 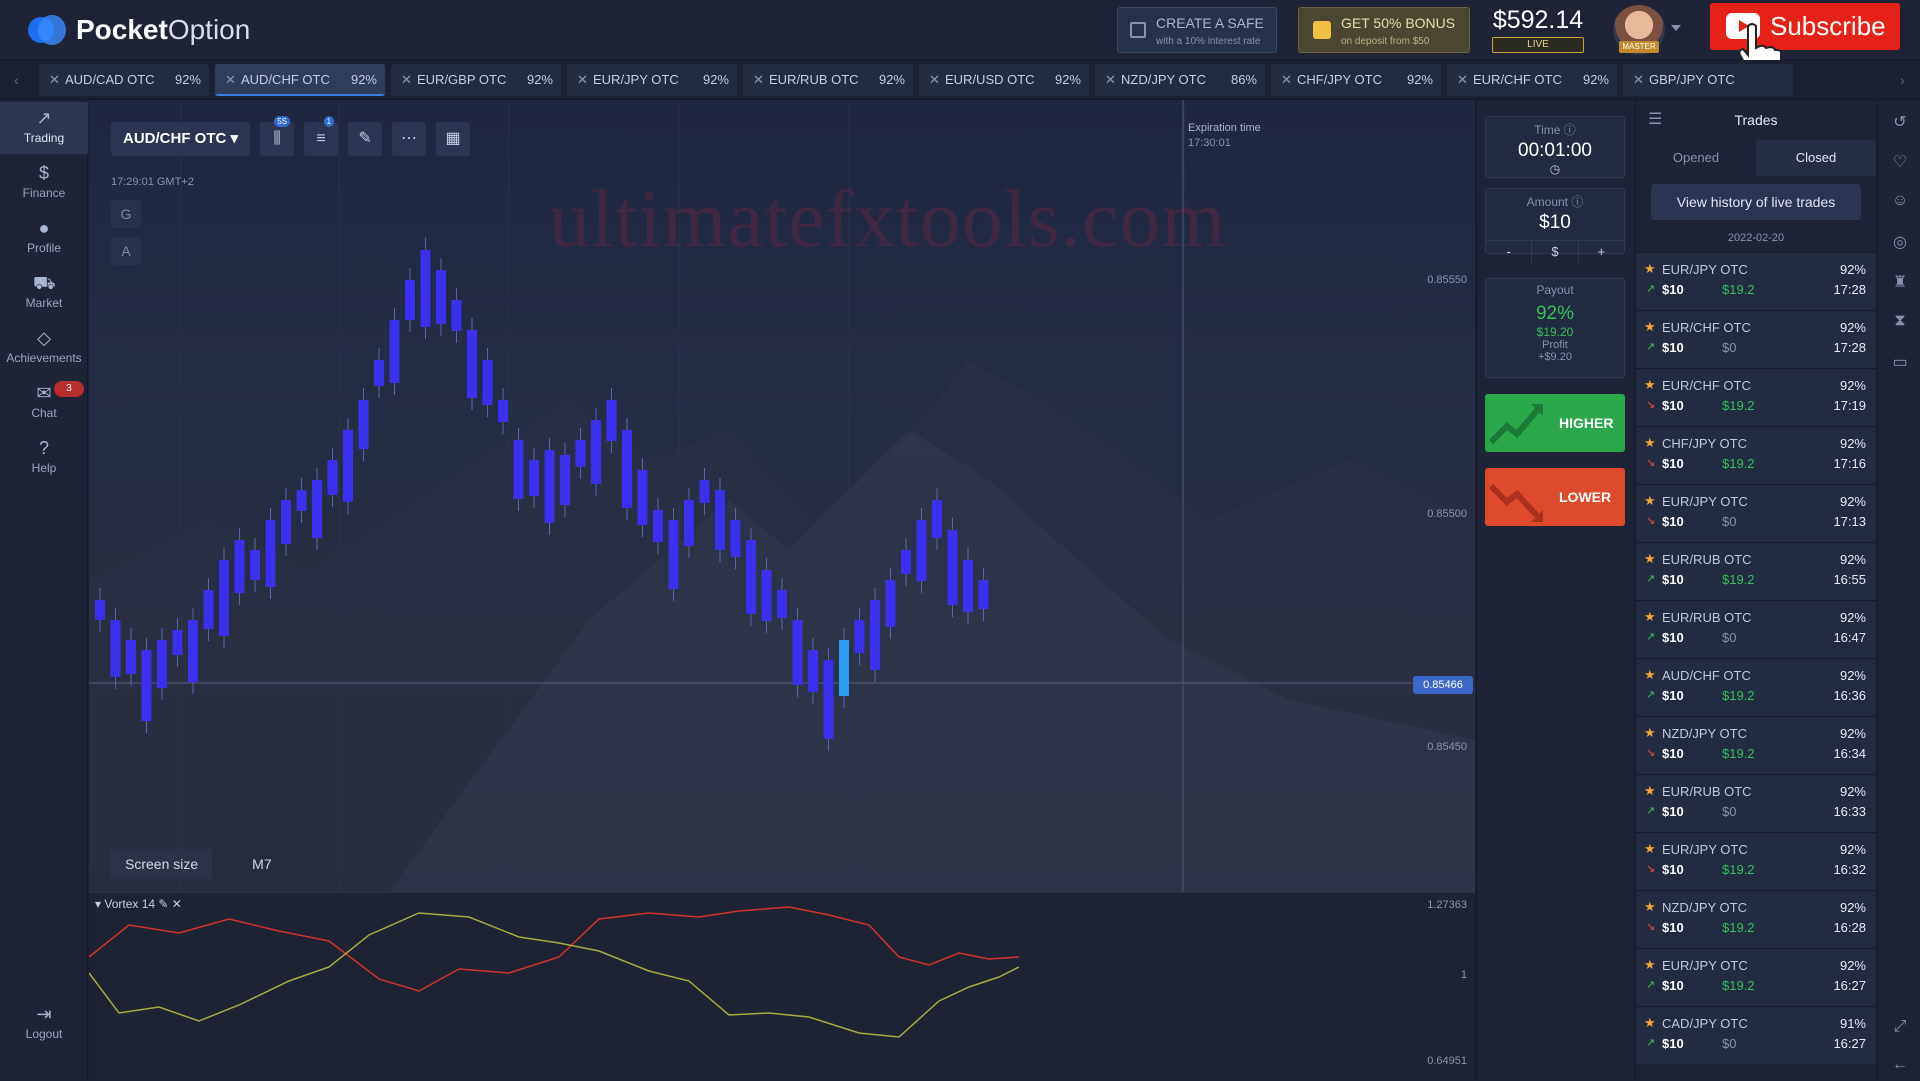 I want to click on trade-row: ★ EUR/CHF OTC 92% ↗ $10 $0 17:28, so click(x=1756, y=339).